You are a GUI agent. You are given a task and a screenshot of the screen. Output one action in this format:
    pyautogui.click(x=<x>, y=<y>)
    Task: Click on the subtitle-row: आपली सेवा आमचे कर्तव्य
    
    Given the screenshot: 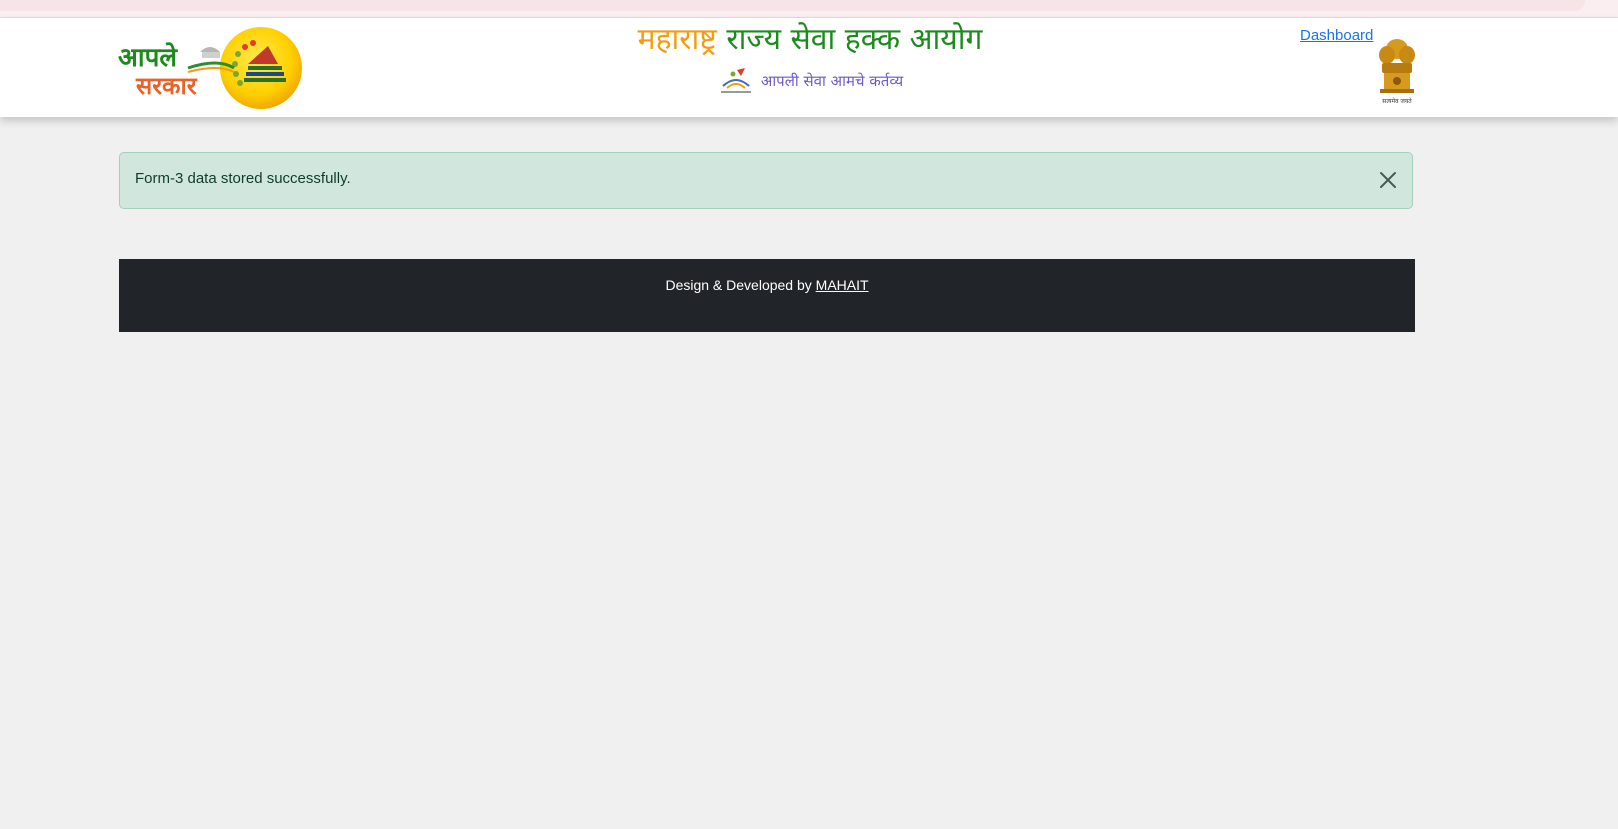 What is the action you would take?
    pyautogui.click(x=810, y=81)
    